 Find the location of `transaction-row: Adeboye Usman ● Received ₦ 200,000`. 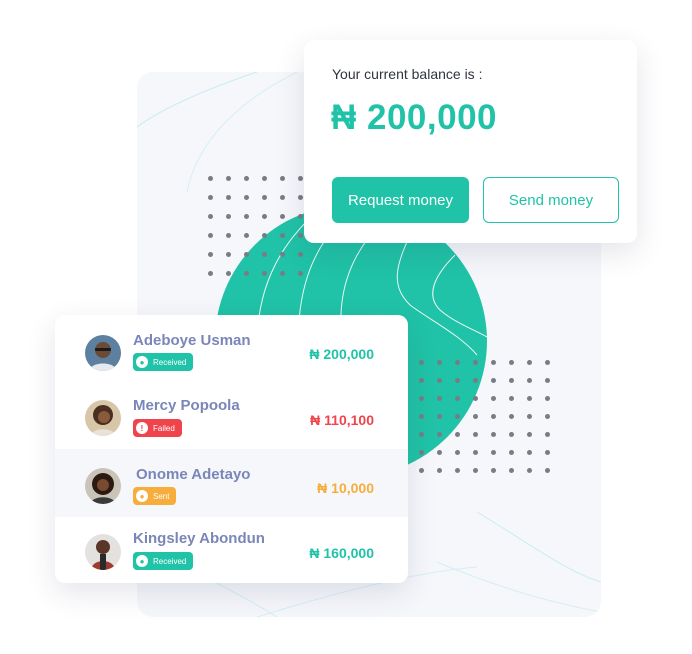

transaction-row: Adeboye Usman ● Received ₦ 200,000 is located at coordinates (231, 349).